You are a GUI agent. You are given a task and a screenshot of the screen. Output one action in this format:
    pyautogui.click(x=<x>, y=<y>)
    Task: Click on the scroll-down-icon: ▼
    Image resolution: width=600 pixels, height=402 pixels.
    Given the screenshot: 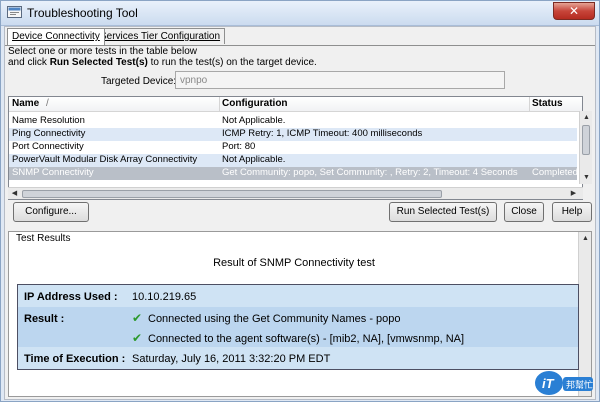 What is the action you would take?
    pyautogui.click(x=586, y=177)
    